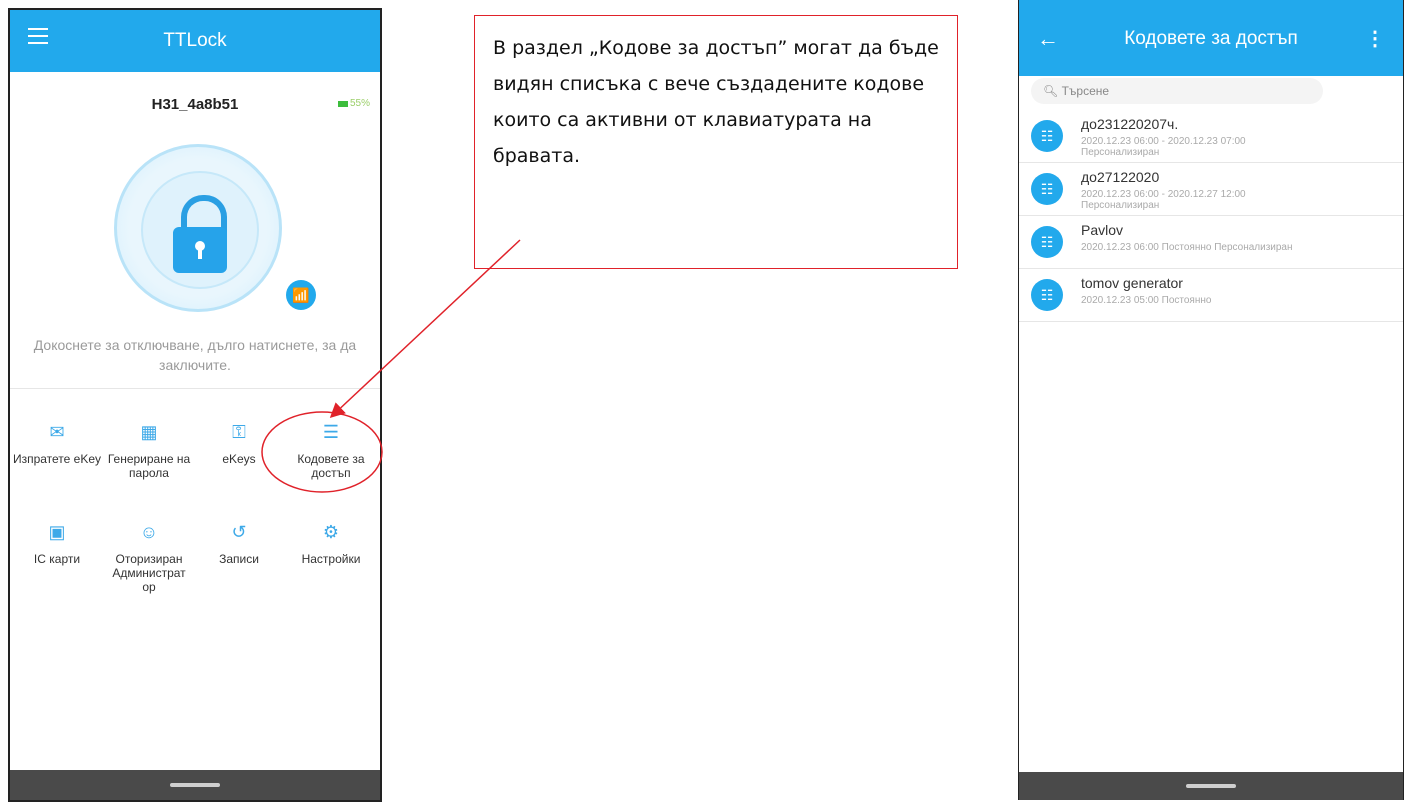 The image size is (1404, 802). What do you see at coordinates (195, 104) in the screenshot?
I see `lock-name: H31_4a8b51` at bounding box center [195, 104].